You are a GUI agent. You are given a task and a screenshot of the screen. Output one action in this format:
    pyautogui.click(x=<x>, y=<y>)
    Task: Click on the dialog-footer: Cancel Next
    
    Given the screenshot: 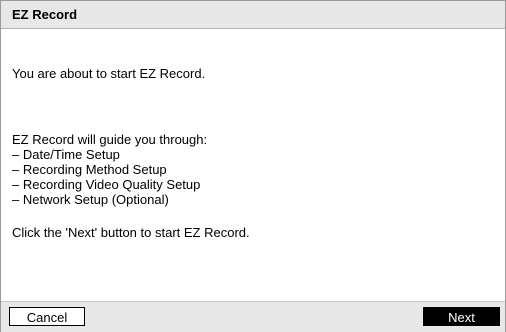 What is the action you would take?
    pyautogui.click(x=253, y=316)
    